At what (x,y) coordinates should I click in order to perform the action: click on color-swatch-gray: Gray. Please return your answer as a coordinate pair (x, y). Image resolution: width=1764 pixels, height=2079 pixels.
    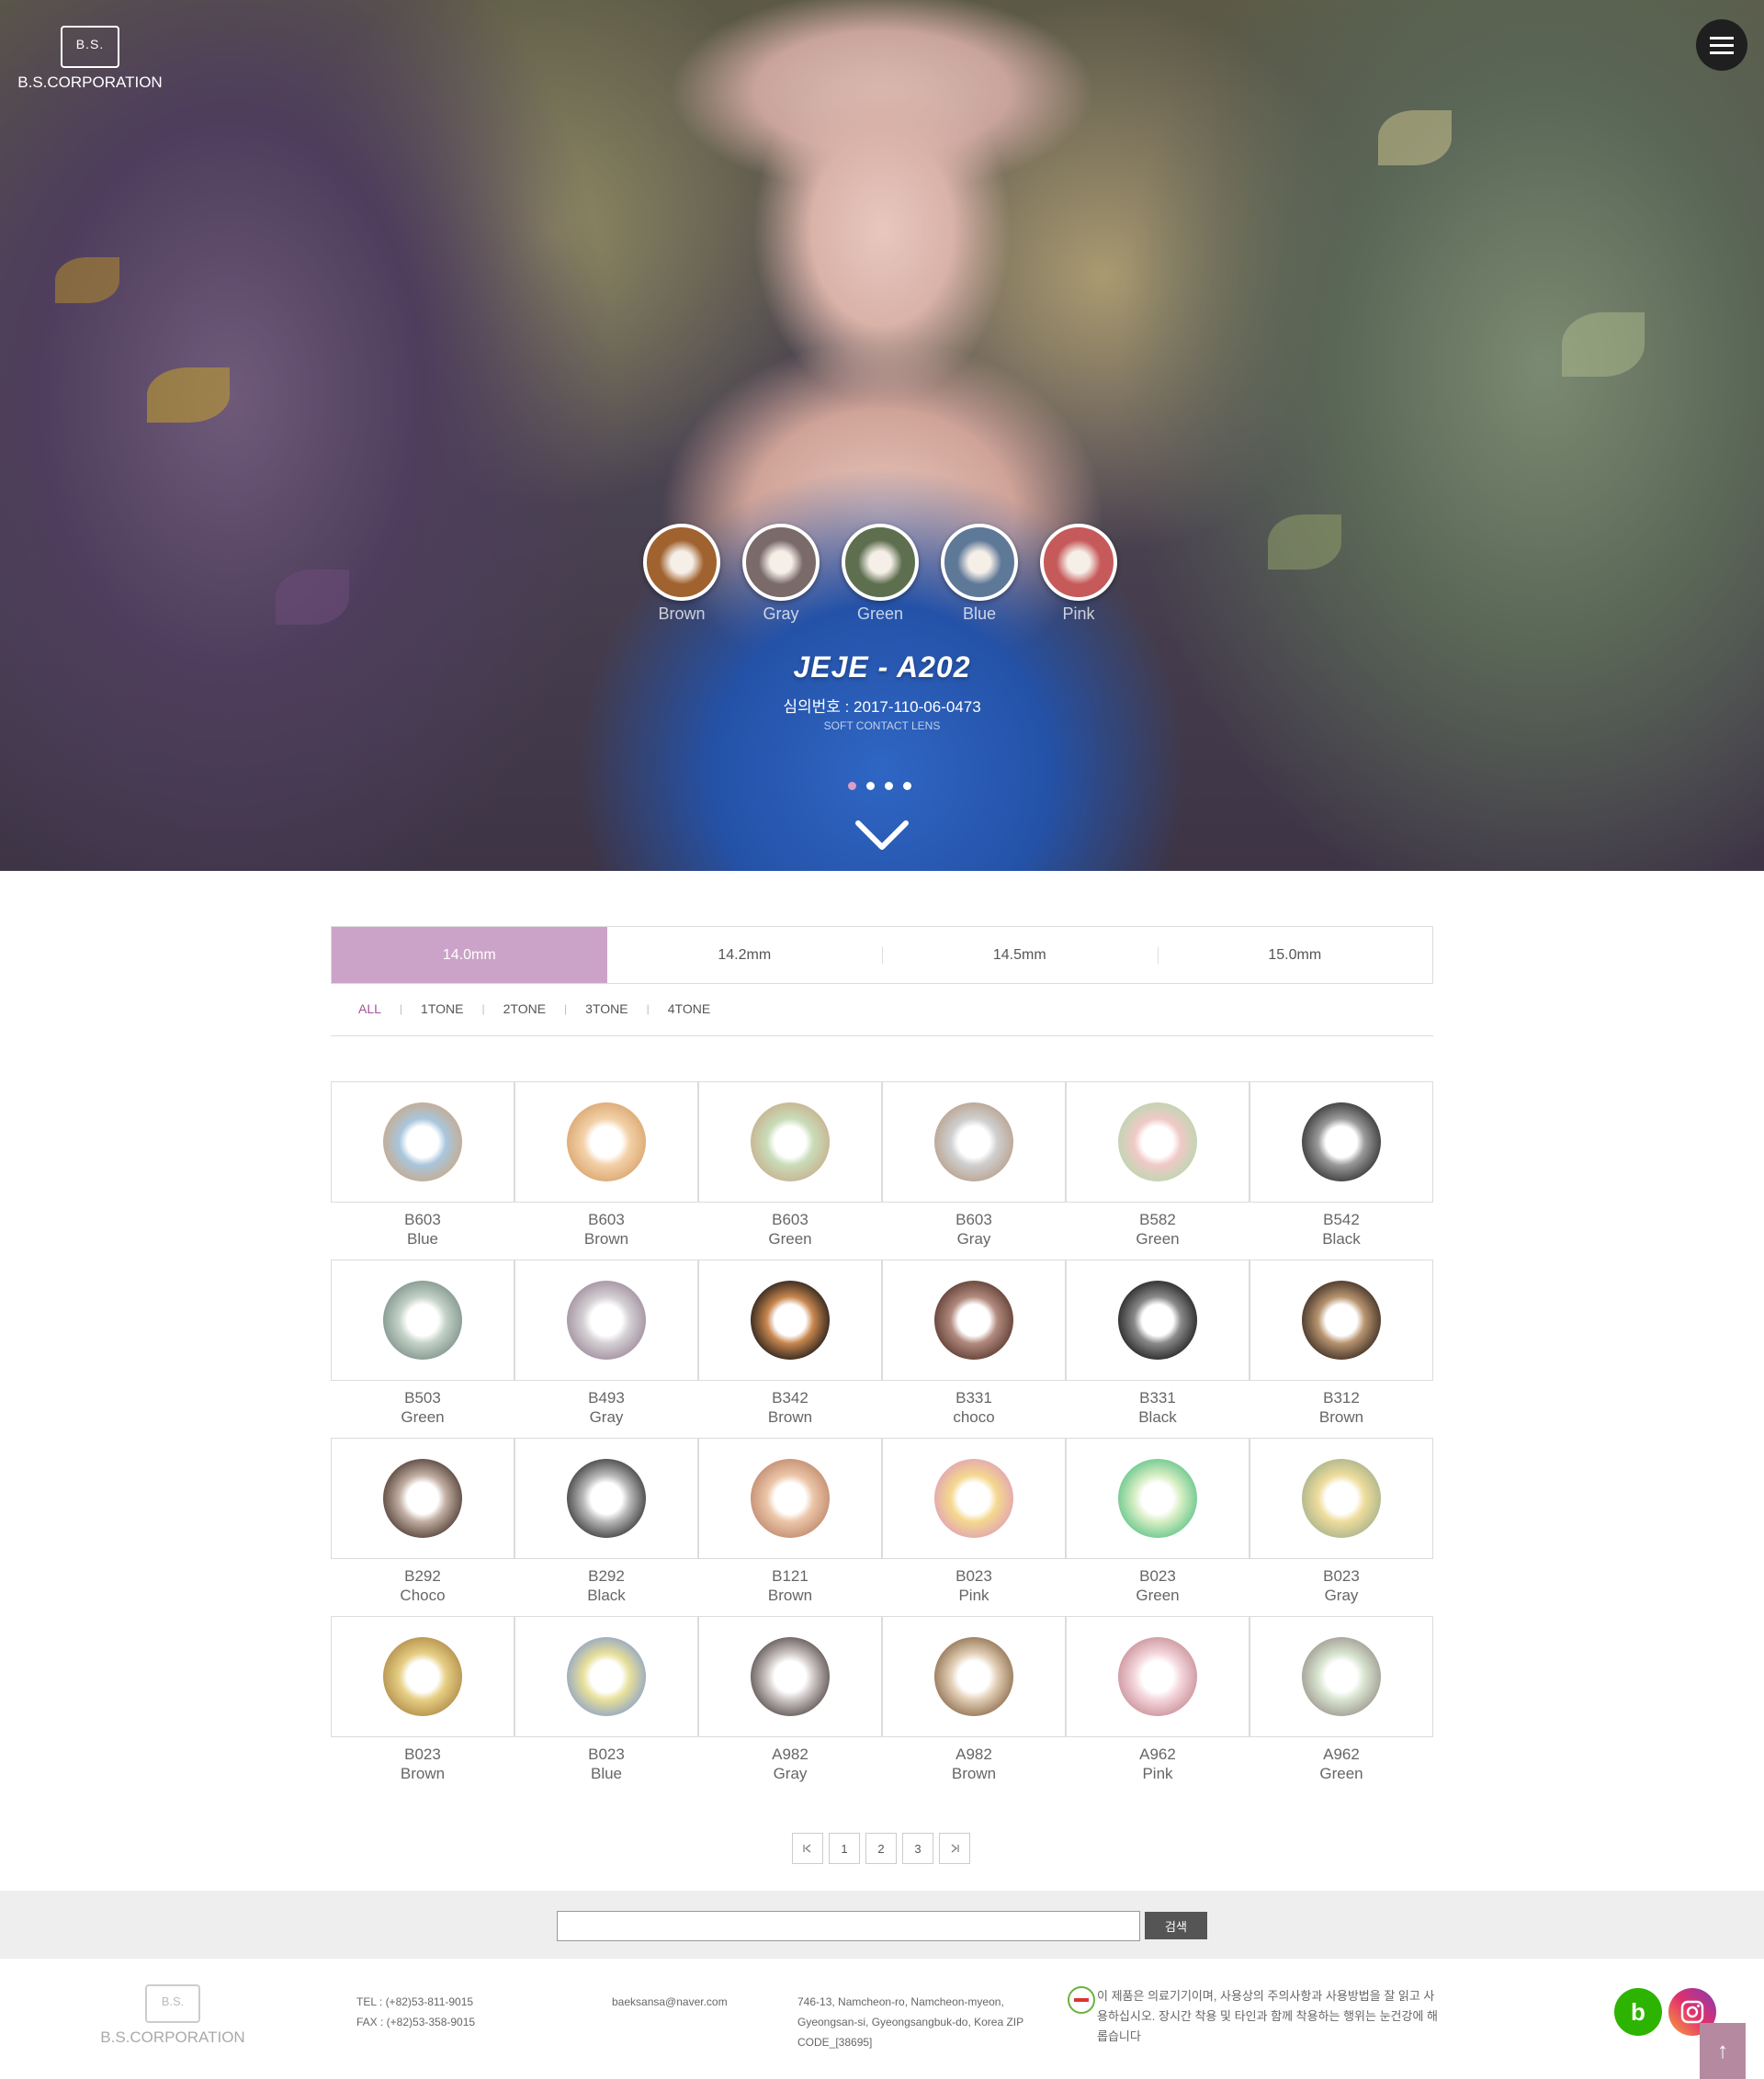
    Looking at the image, I should click on (781, 574).